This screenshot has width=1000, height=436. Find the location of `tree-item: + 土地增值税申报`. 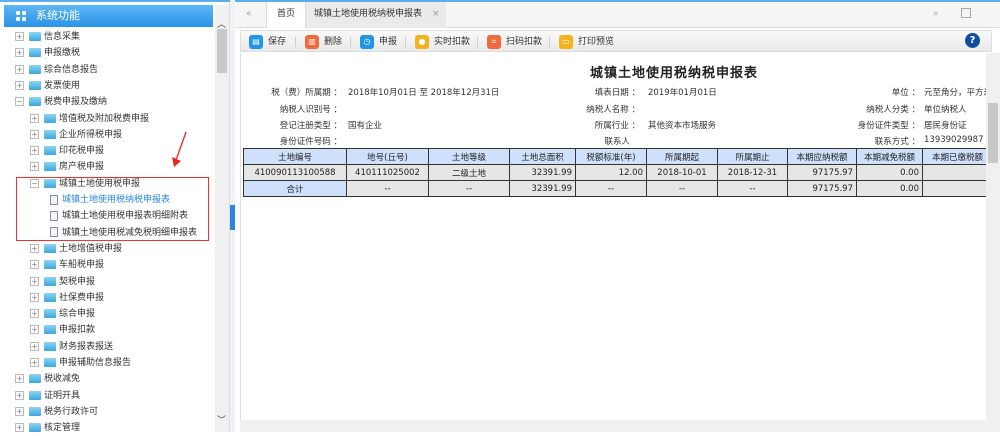

tree-item: + 土地增值税申报 is located at coordinates (76, 249).